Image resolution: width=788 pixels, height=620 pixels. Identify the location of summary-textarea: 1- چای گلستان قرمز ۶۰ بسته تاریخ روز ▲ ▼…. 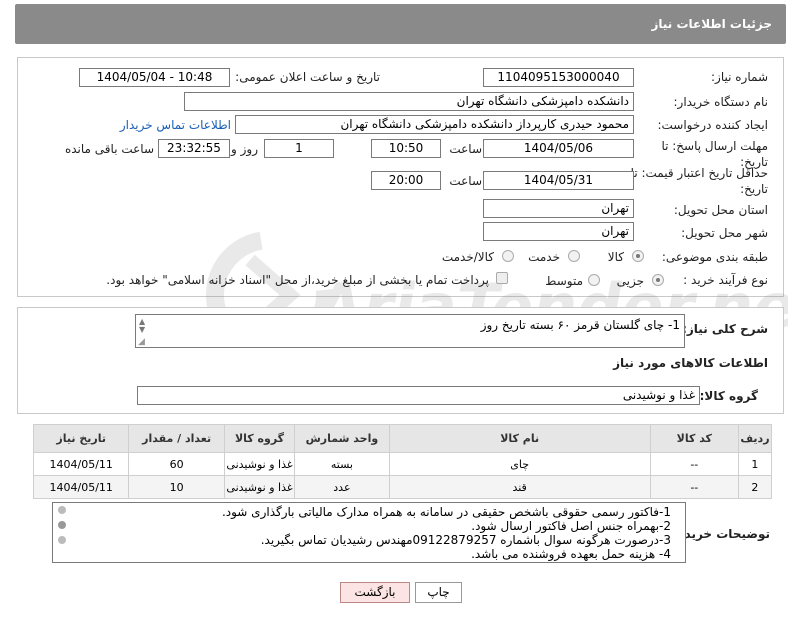
(410, 331).